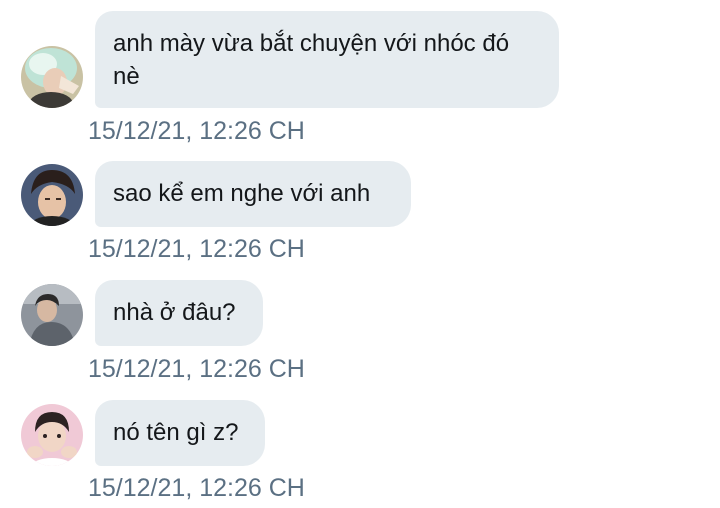 This screenshot has height=508, width=720. I want to click on message-text: nó tên gì z?, so click(176, 432).